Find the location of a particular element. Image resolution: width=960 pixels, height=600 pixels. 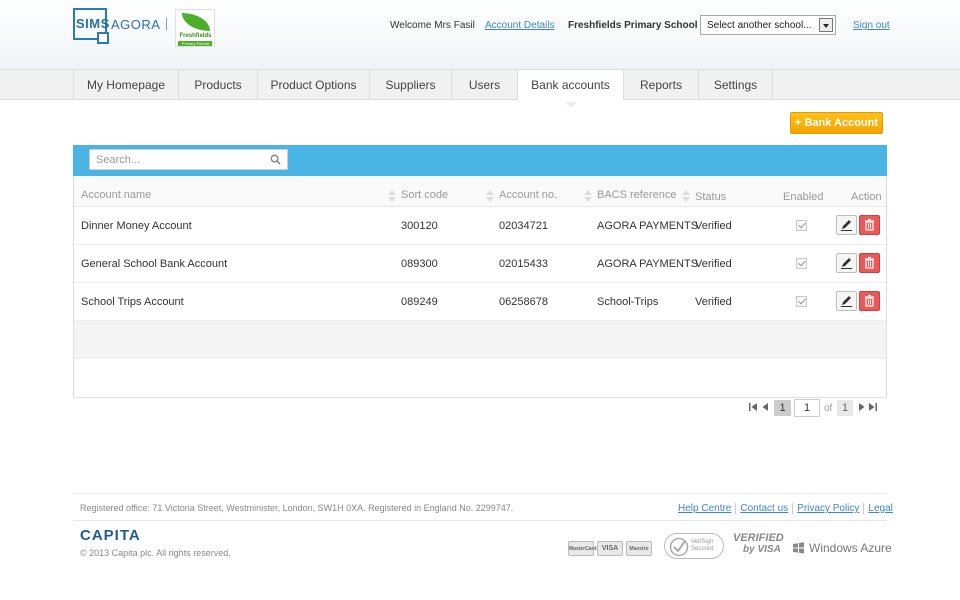

sims-agora-logo: SIMS AGORA Freshfields Primary School is located at coordinates (144, 28).